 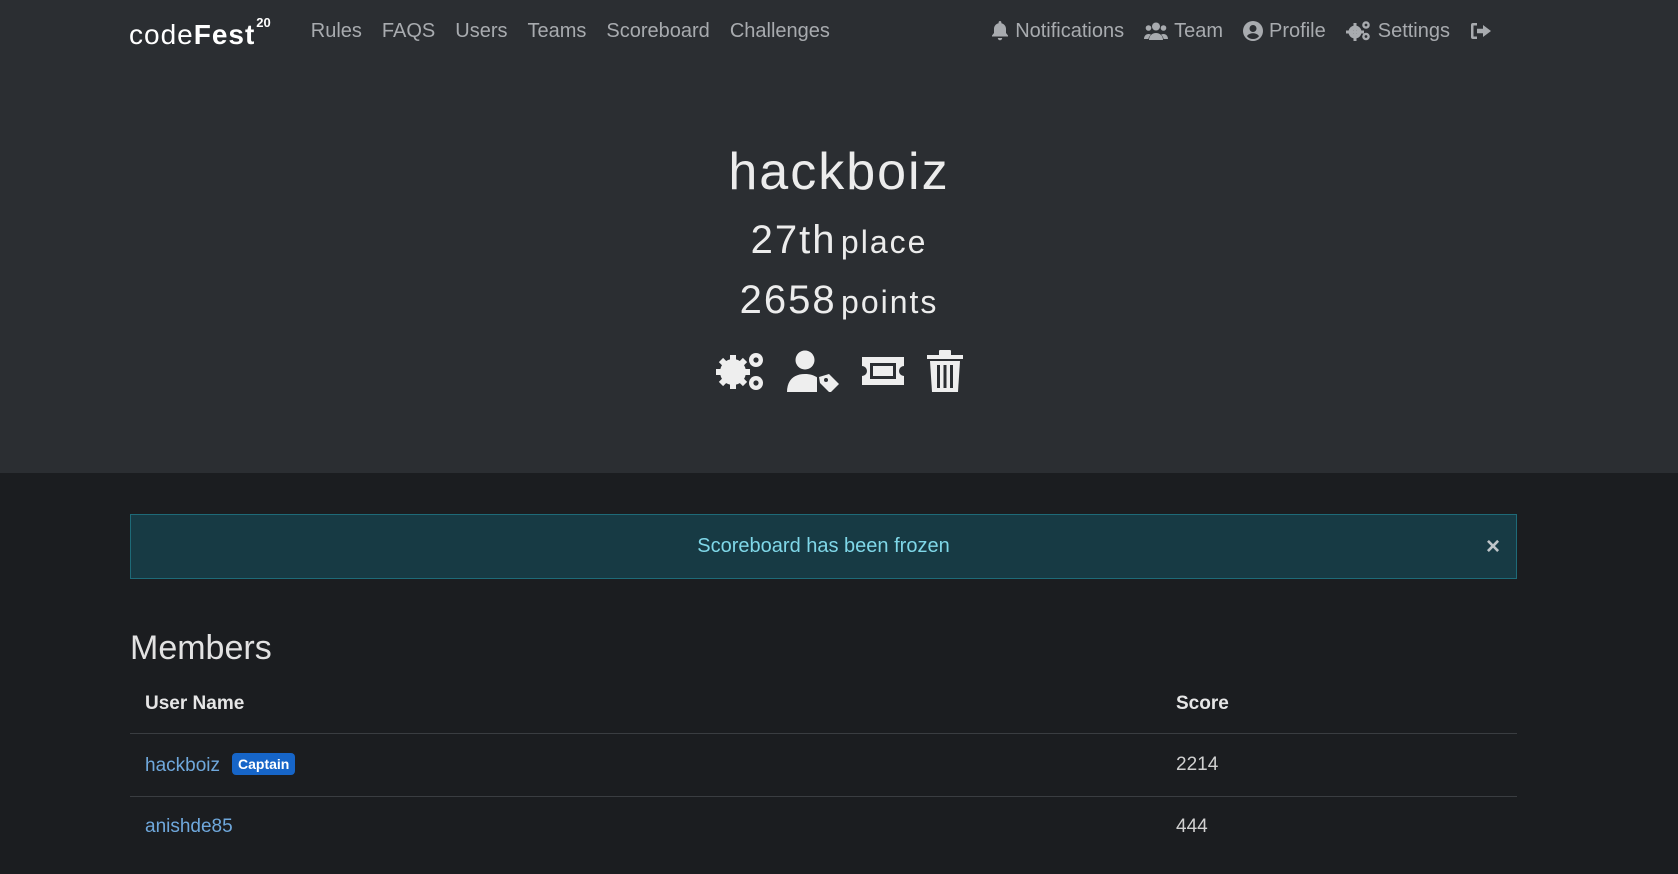 What do you see at coordinates (224, 34) in the screenshot?
I see `brand-fest: Fest` at bounding box center [224, 34].